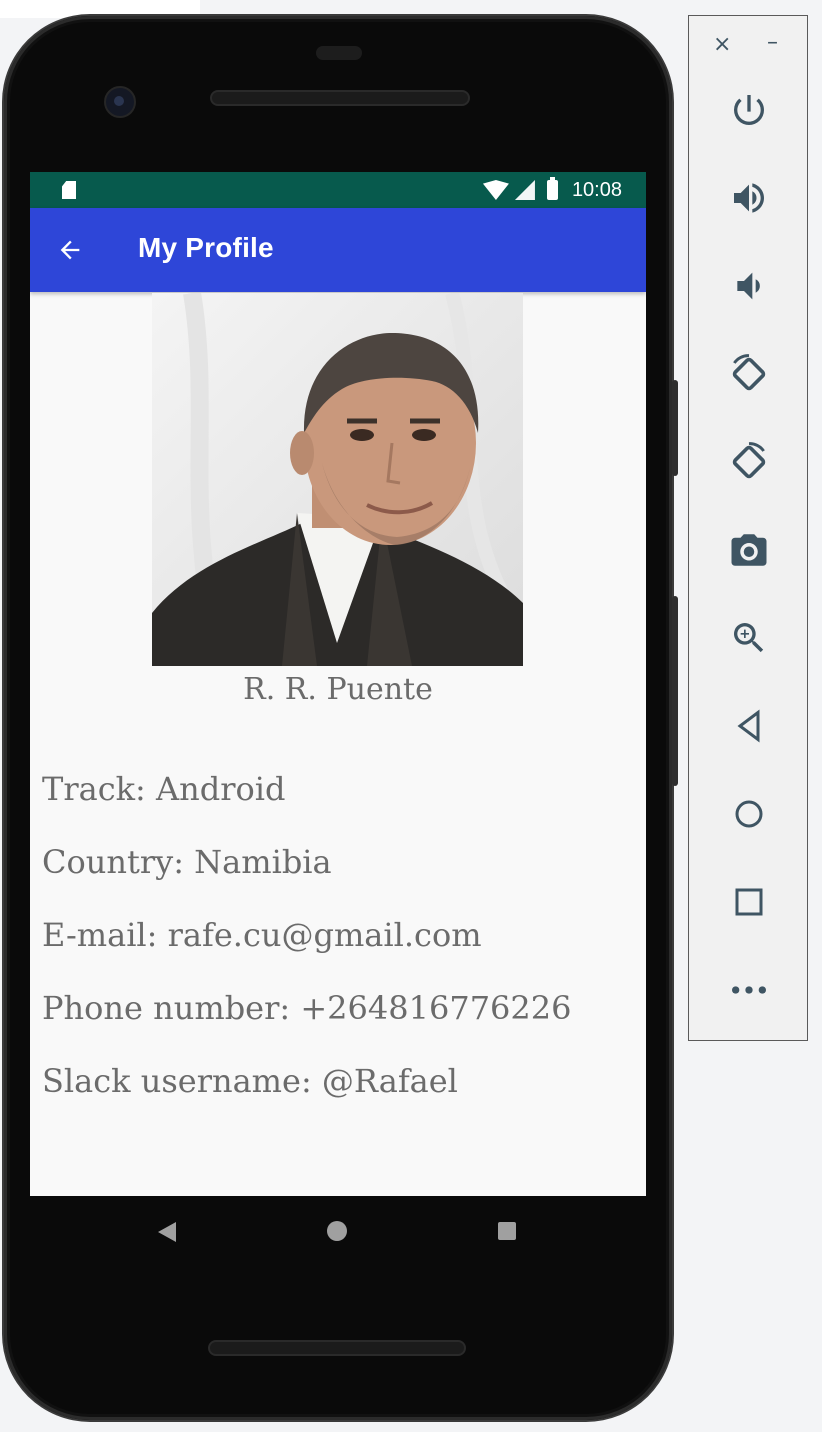  Describe the element at coordinates (338, 250) in the screenshot. I see `app-bar: My Profile` at that location.